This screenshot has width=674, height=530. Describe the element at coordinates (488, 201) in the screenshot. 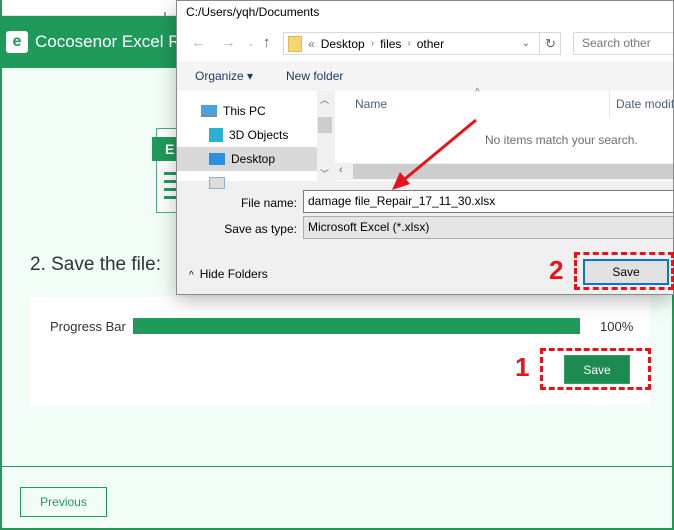

I see `file-name-input: damage file_Repair_17_11_30.xlsx` at that location.